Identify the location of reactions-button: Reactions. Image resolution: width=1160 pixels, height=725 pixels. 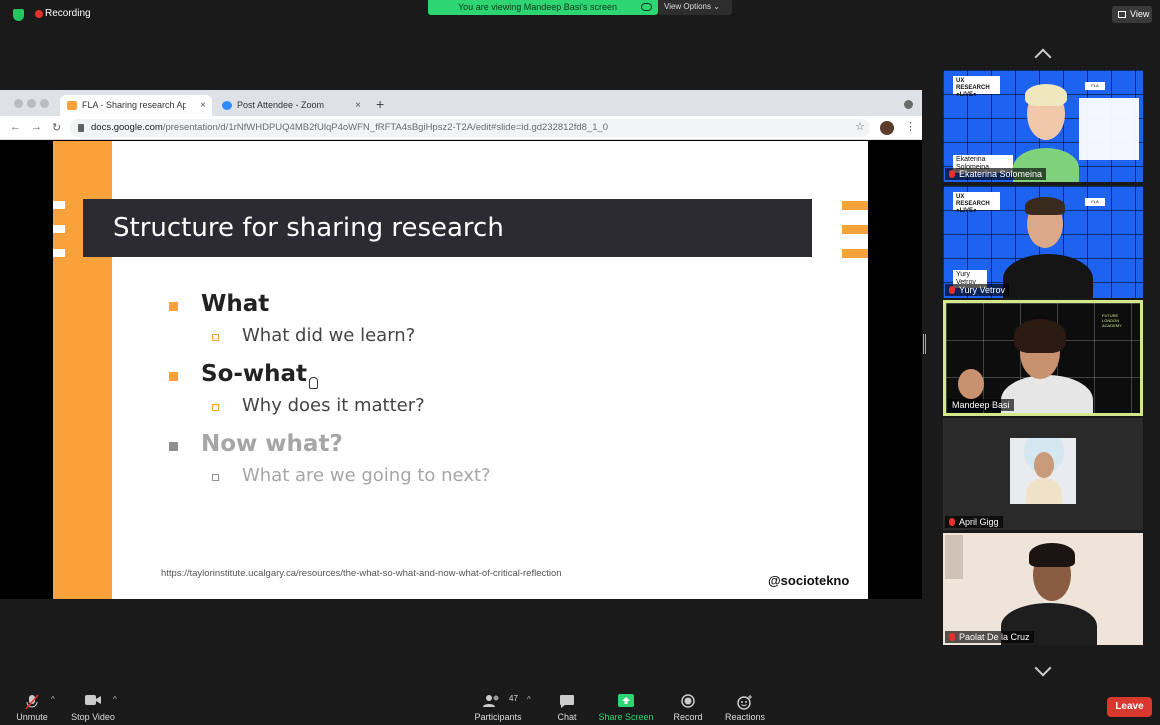
(745, 707).